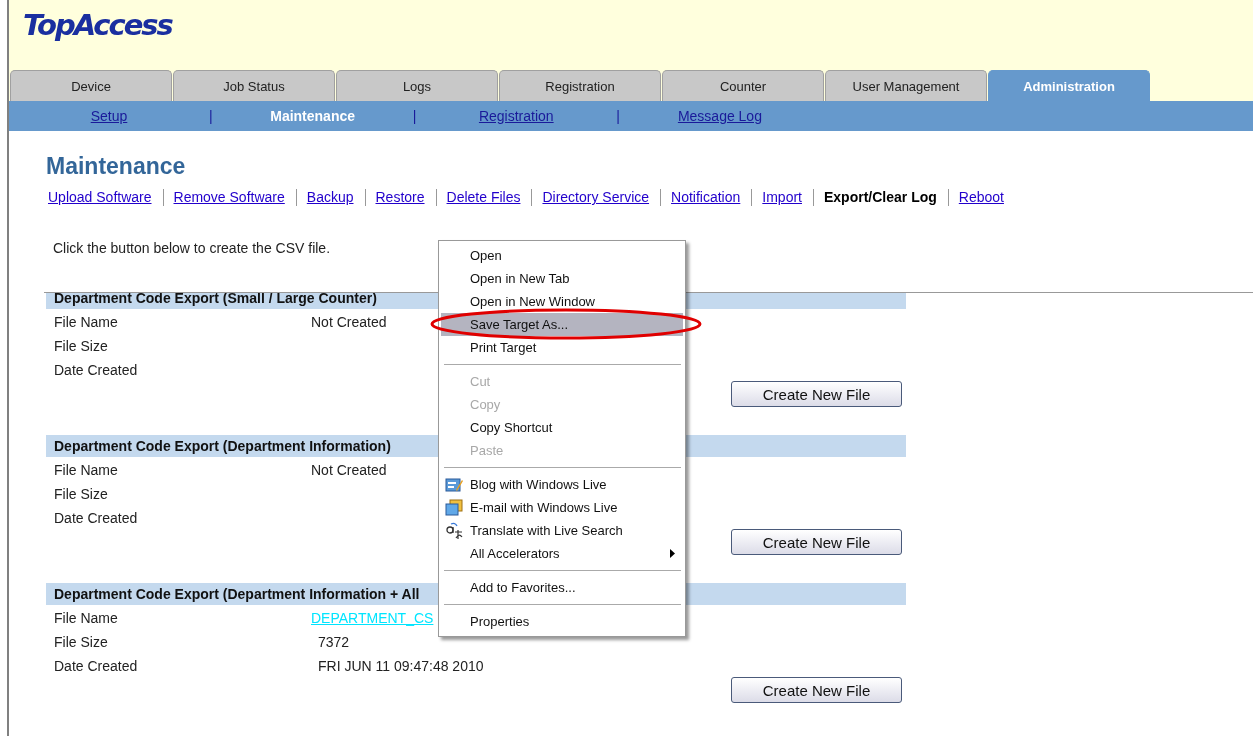  Describe the element at coordinates (254, 85) in the screenshot. I see `nav-tab: Job Status` at that location.